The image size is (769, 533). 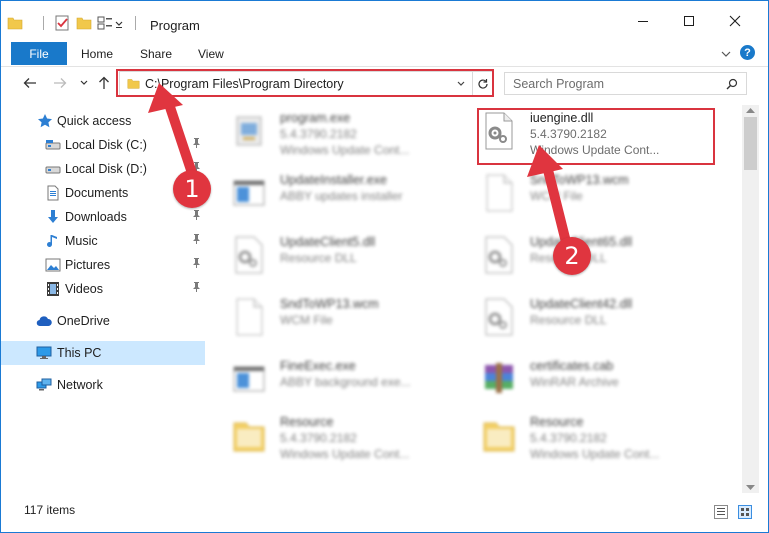 I want to click on expand-ribbon-icon, so click(x=726, y=54).